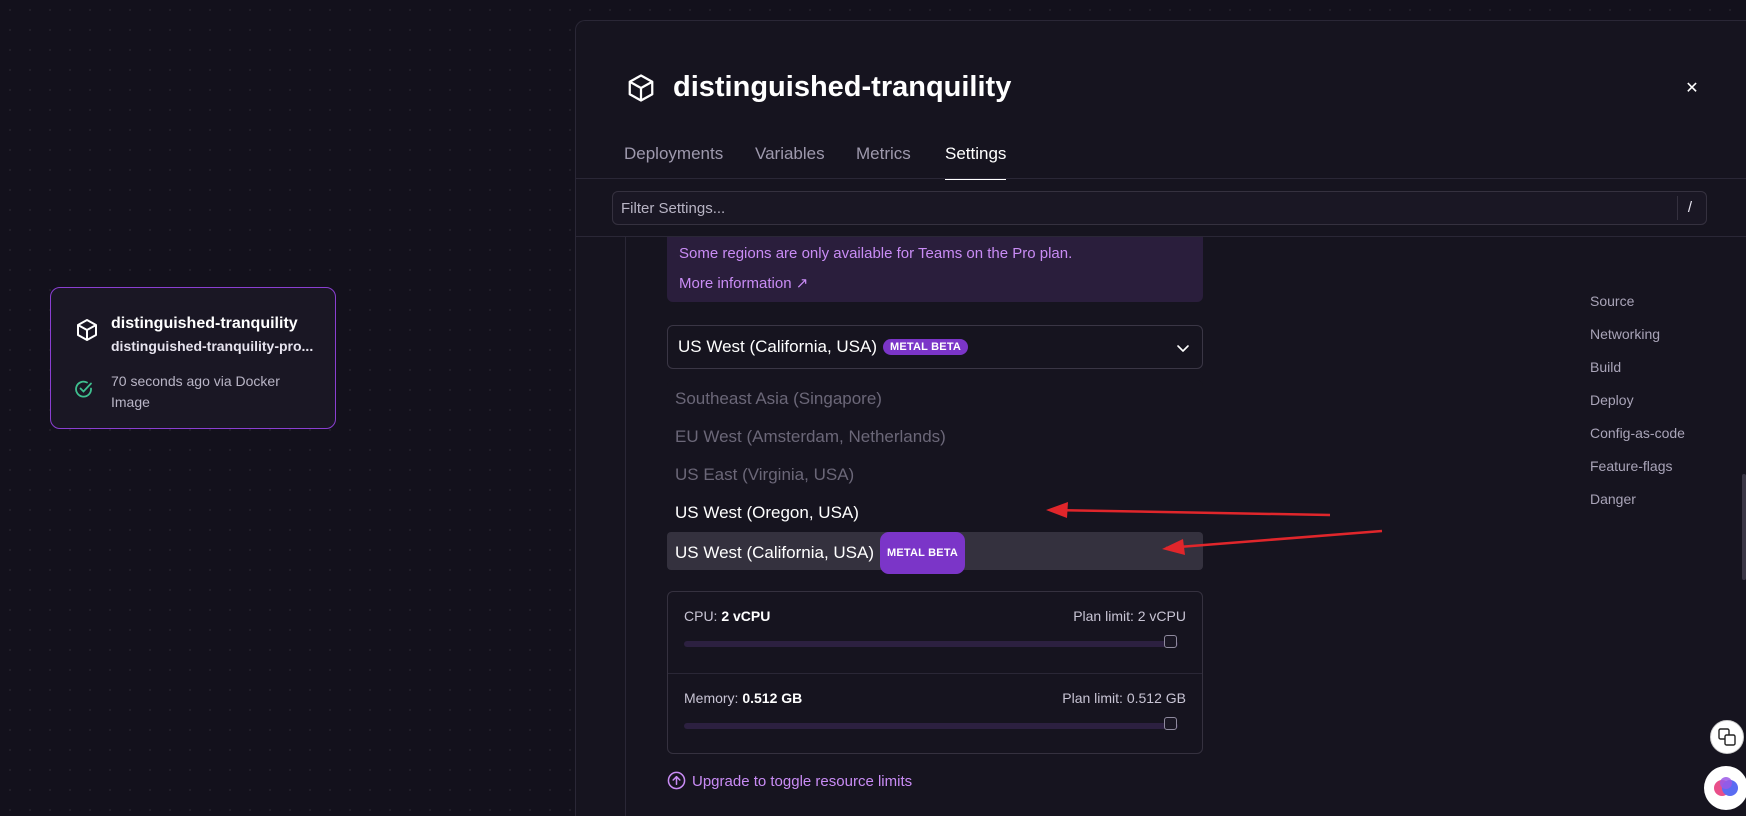 This screenshot has width=1746, height=816. I want to click on more-information-link: More information ↗, so click(743, 283).